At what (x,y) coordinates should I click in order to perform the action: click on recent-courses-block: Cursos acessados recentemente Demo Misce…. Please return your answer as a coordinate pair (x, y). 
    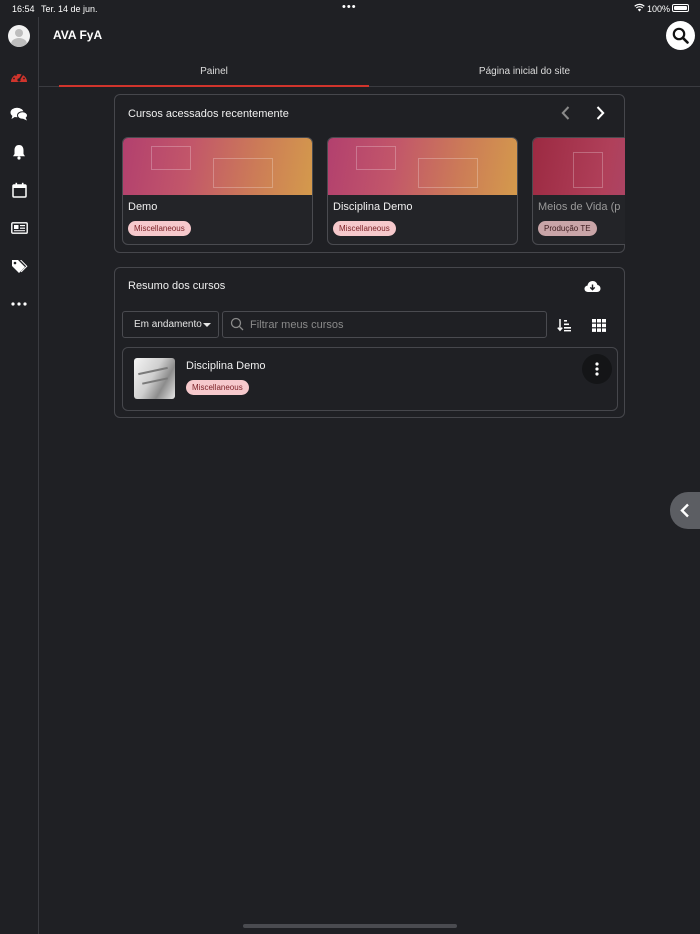
    Looking at the image, I should click on (369, 173).